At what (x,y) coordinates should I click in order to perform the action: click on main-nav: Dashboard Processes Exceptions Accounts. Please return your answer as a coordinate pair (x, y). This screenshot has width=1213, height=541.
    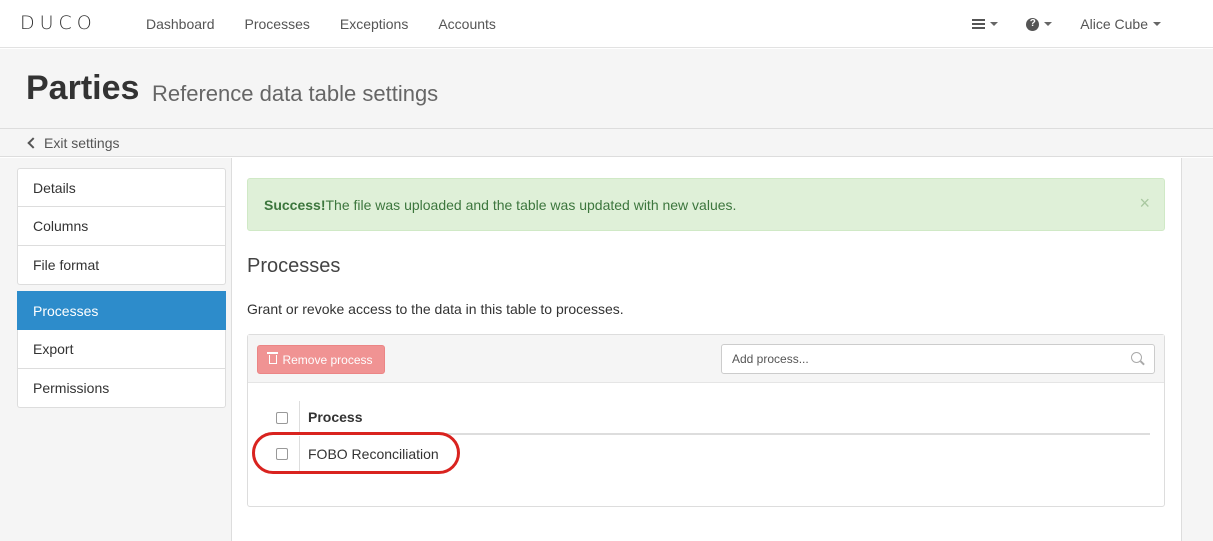
    Looking at the image, I should click on (321, 24).